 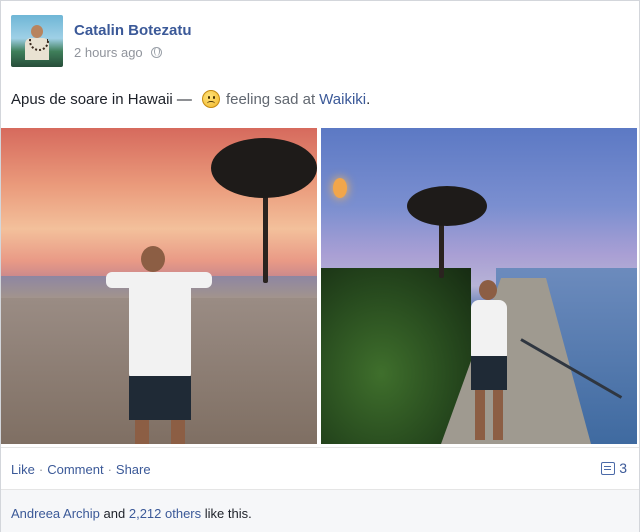 I want to click on person2-shorts, so click(x=489, y=373).